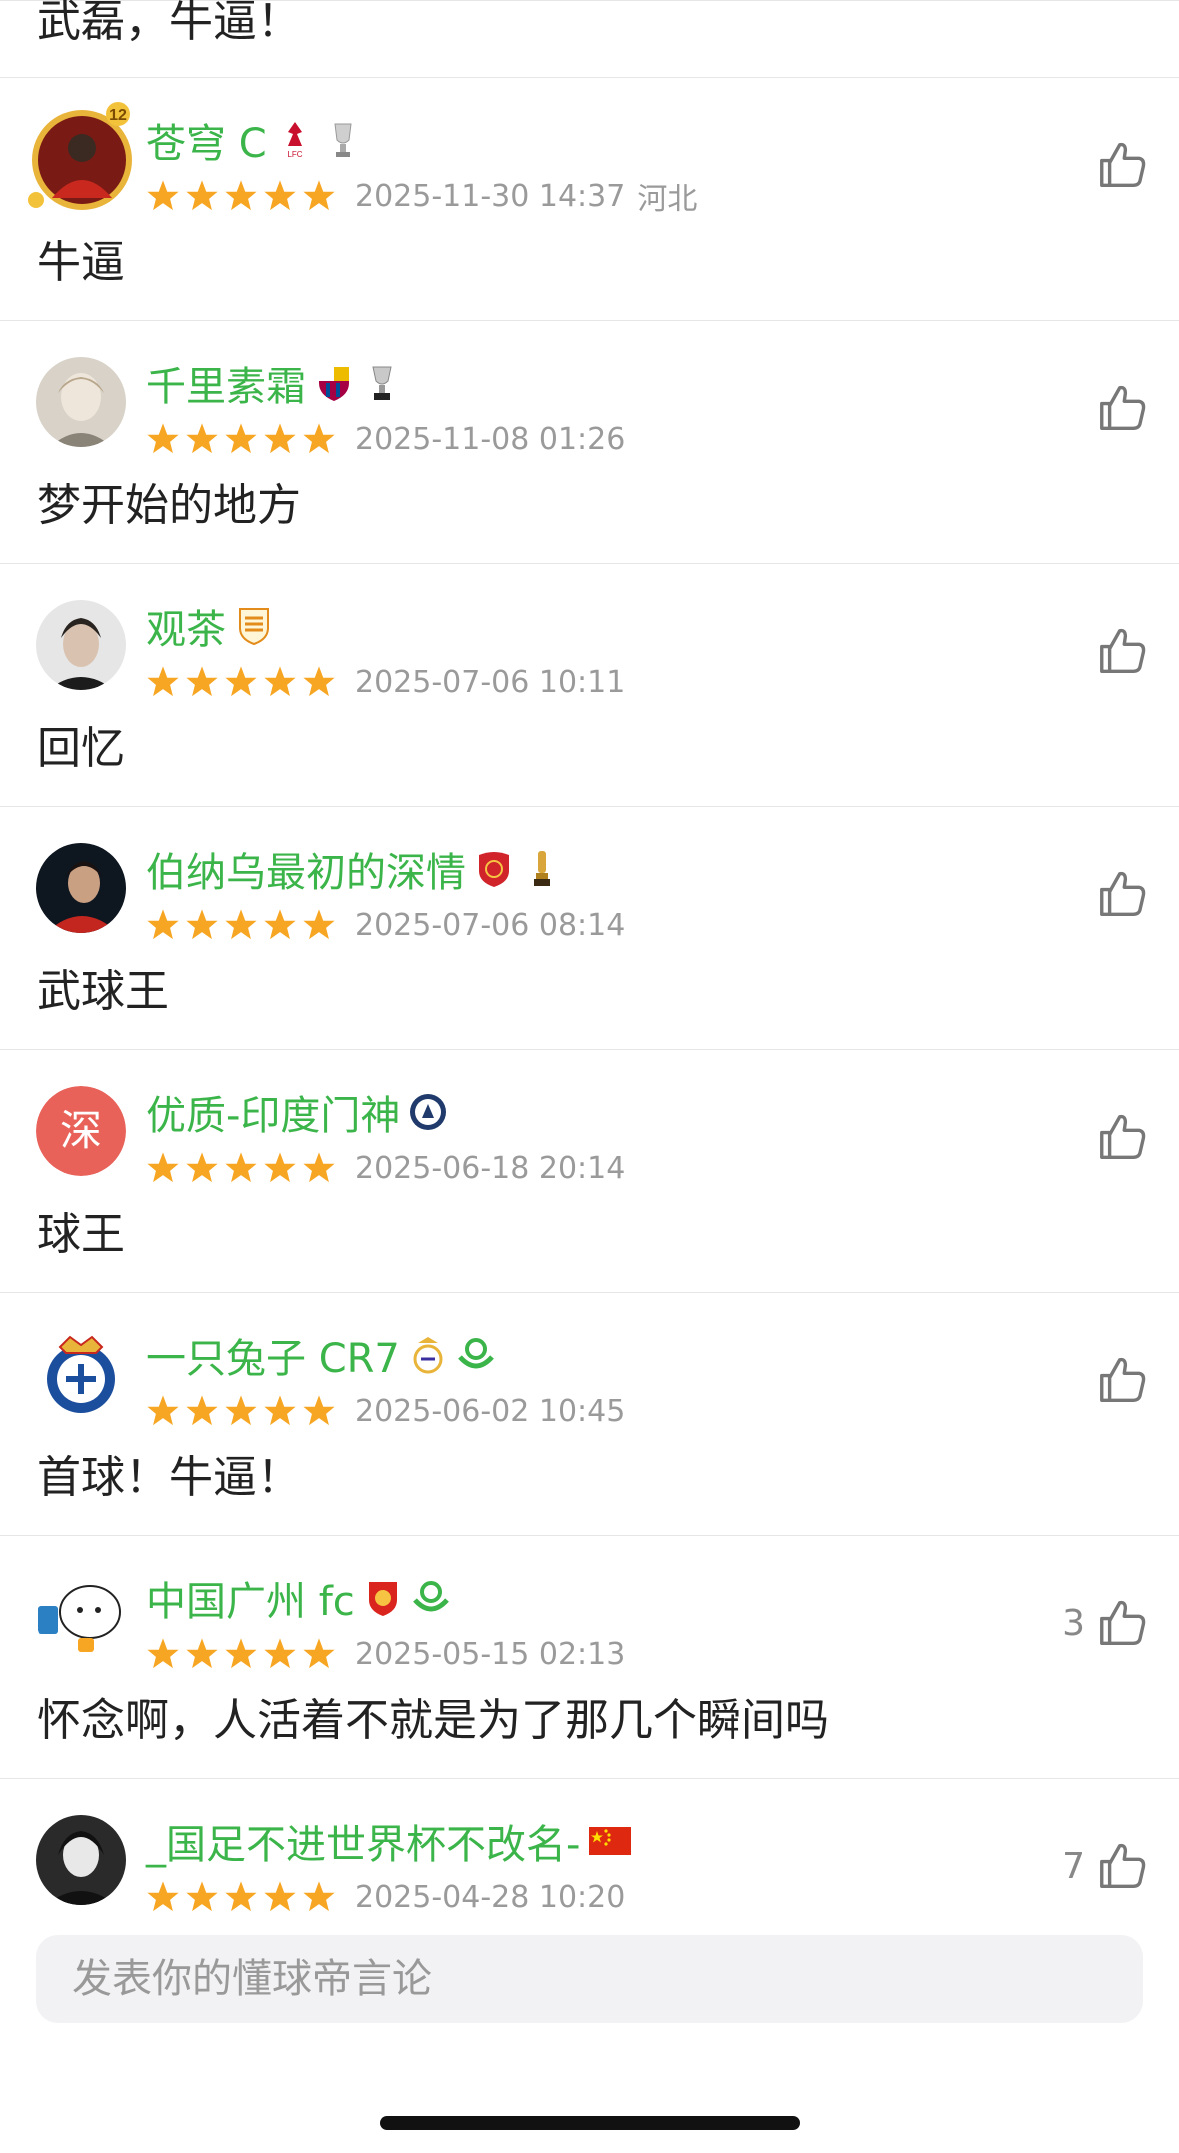  What do you see at coordinates (490, 1168) in the screenshot?
I see `comment-date: 2025-06-18 20:14` at bounding box center [490, 1168].